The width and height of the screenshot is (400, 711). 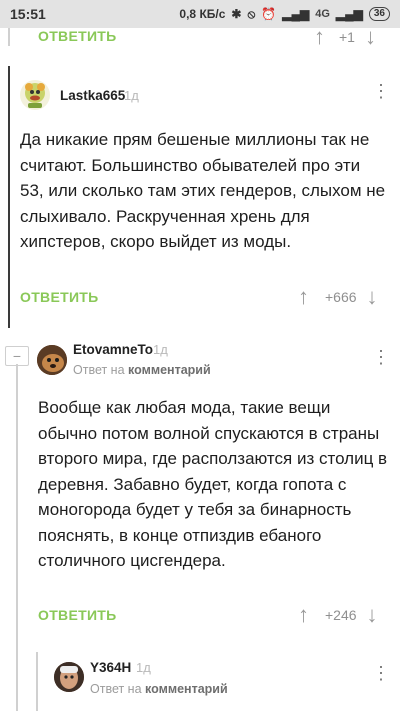 I want to click on vote-count: +1, so click(x=347, y=37).